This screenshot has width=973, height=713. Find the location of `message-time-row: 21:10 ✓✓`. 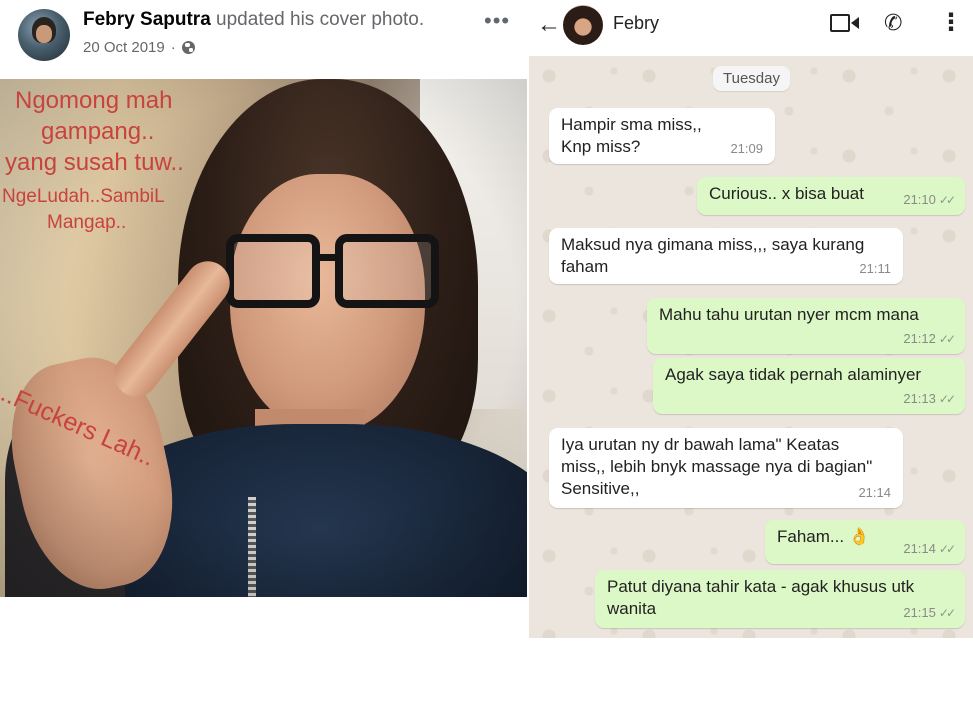

message-time-row: 21:10 ✓✓ is located at coordinates (929, 200).